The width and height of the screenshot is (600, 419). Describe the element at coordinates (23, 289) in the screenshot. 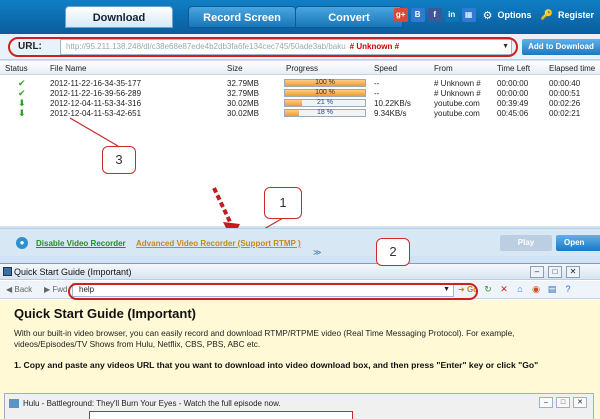

I see `back-label: Back` at that location.